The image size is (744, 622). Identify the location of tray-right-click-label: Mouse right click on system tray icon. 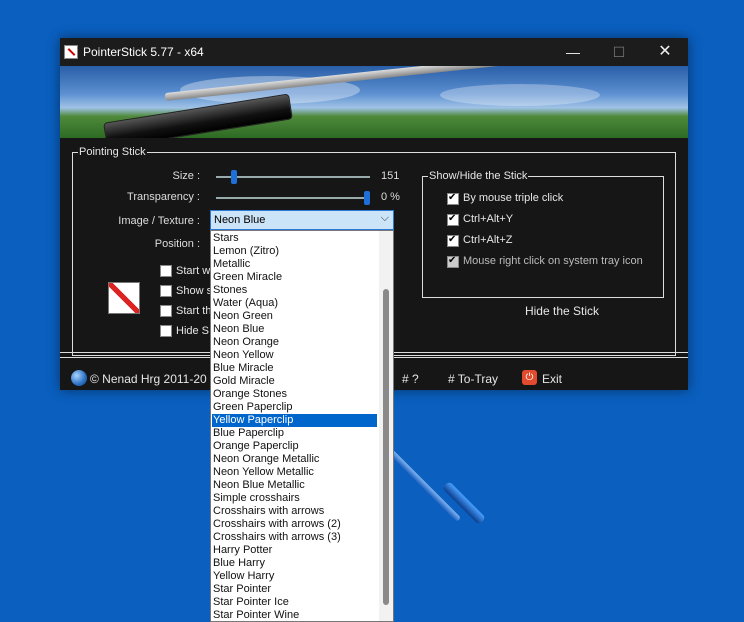
(553, 261).